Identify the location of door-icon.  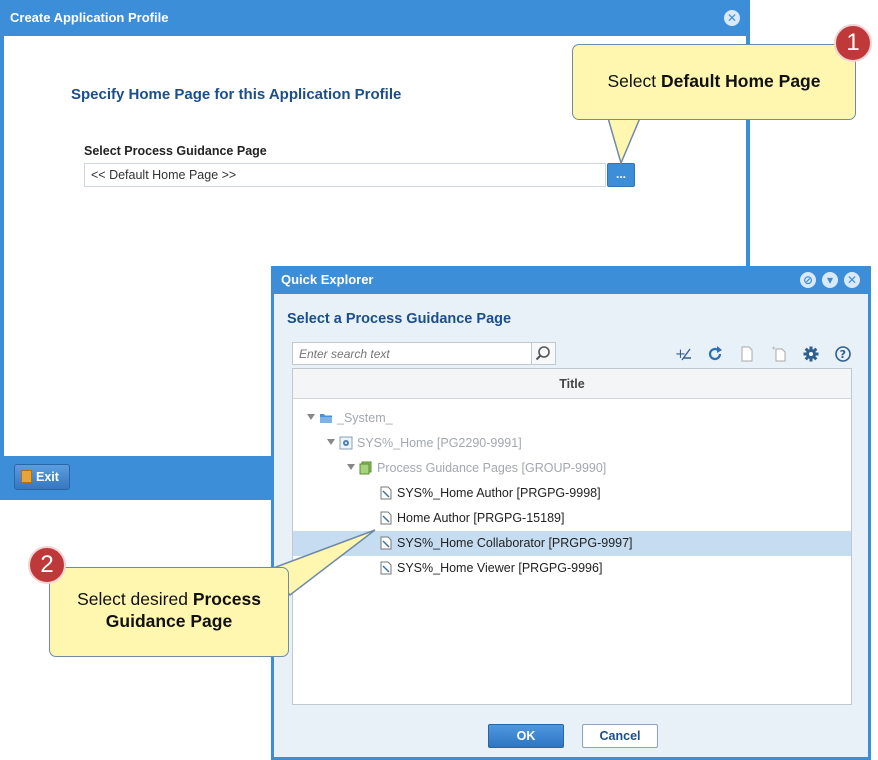
(26, 476).